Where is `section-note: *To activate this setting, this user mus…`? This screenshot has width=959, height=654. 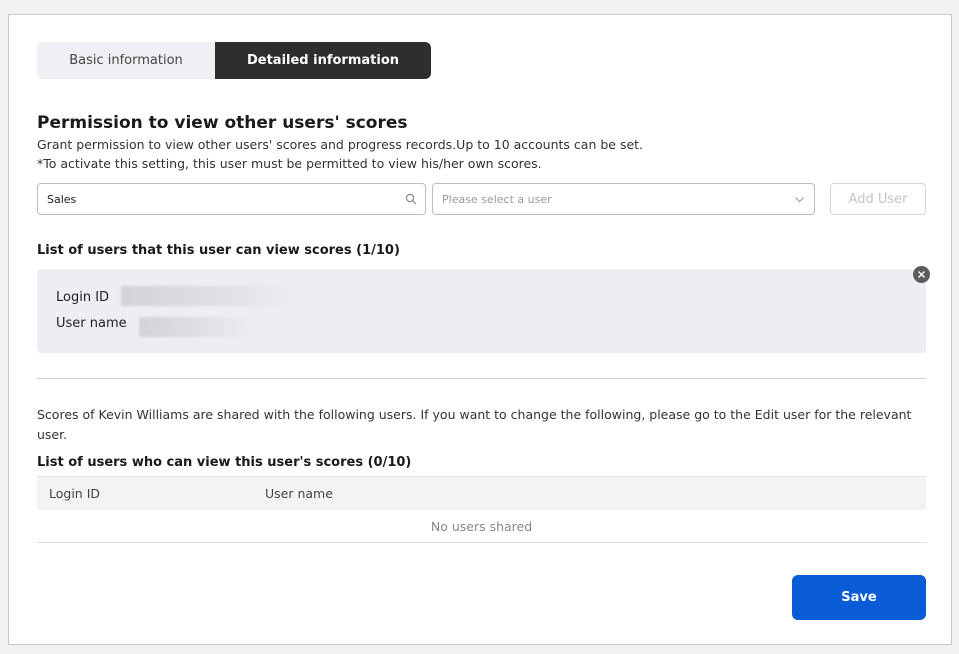 section-note: *To activate this setting, this user mus… is located at coordinates (289, 163).